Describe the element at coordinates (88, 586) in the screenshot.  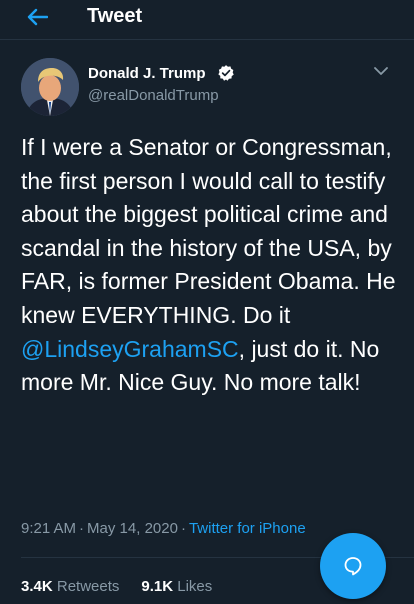
I see `retweets-label: Retweets` at that location.